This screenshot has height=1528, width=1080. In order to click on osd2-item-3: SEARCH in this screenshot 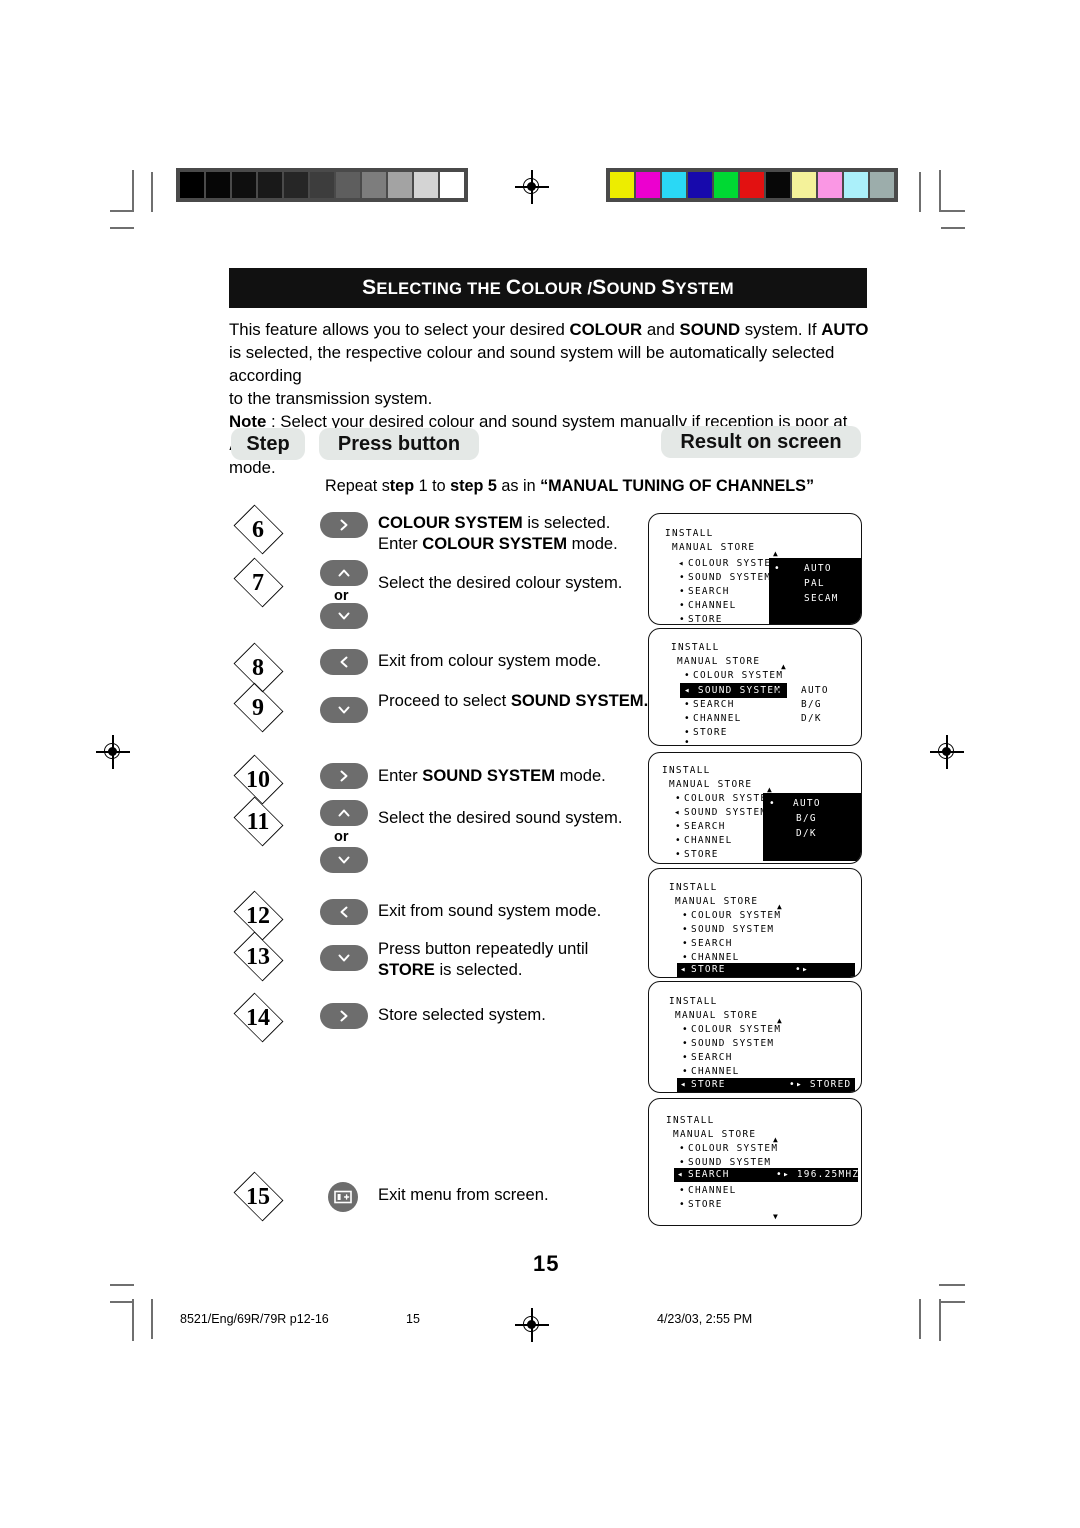, I will do `click(714, 704)`.